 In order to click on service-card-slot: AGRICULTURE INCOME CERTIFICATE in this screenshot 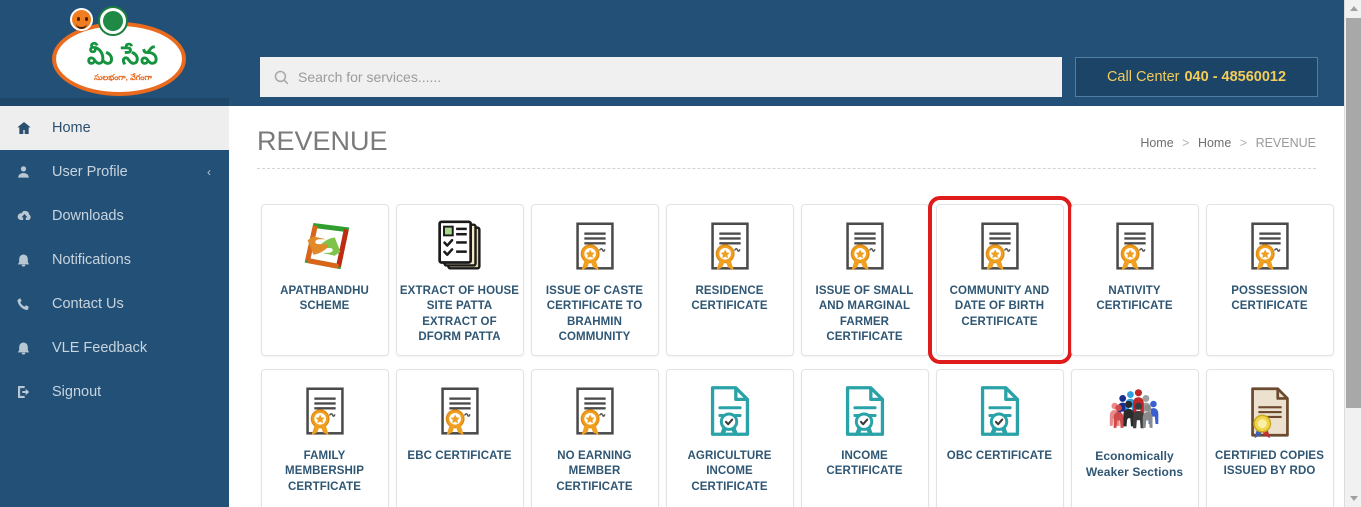, I will do `click(729, 438)`.